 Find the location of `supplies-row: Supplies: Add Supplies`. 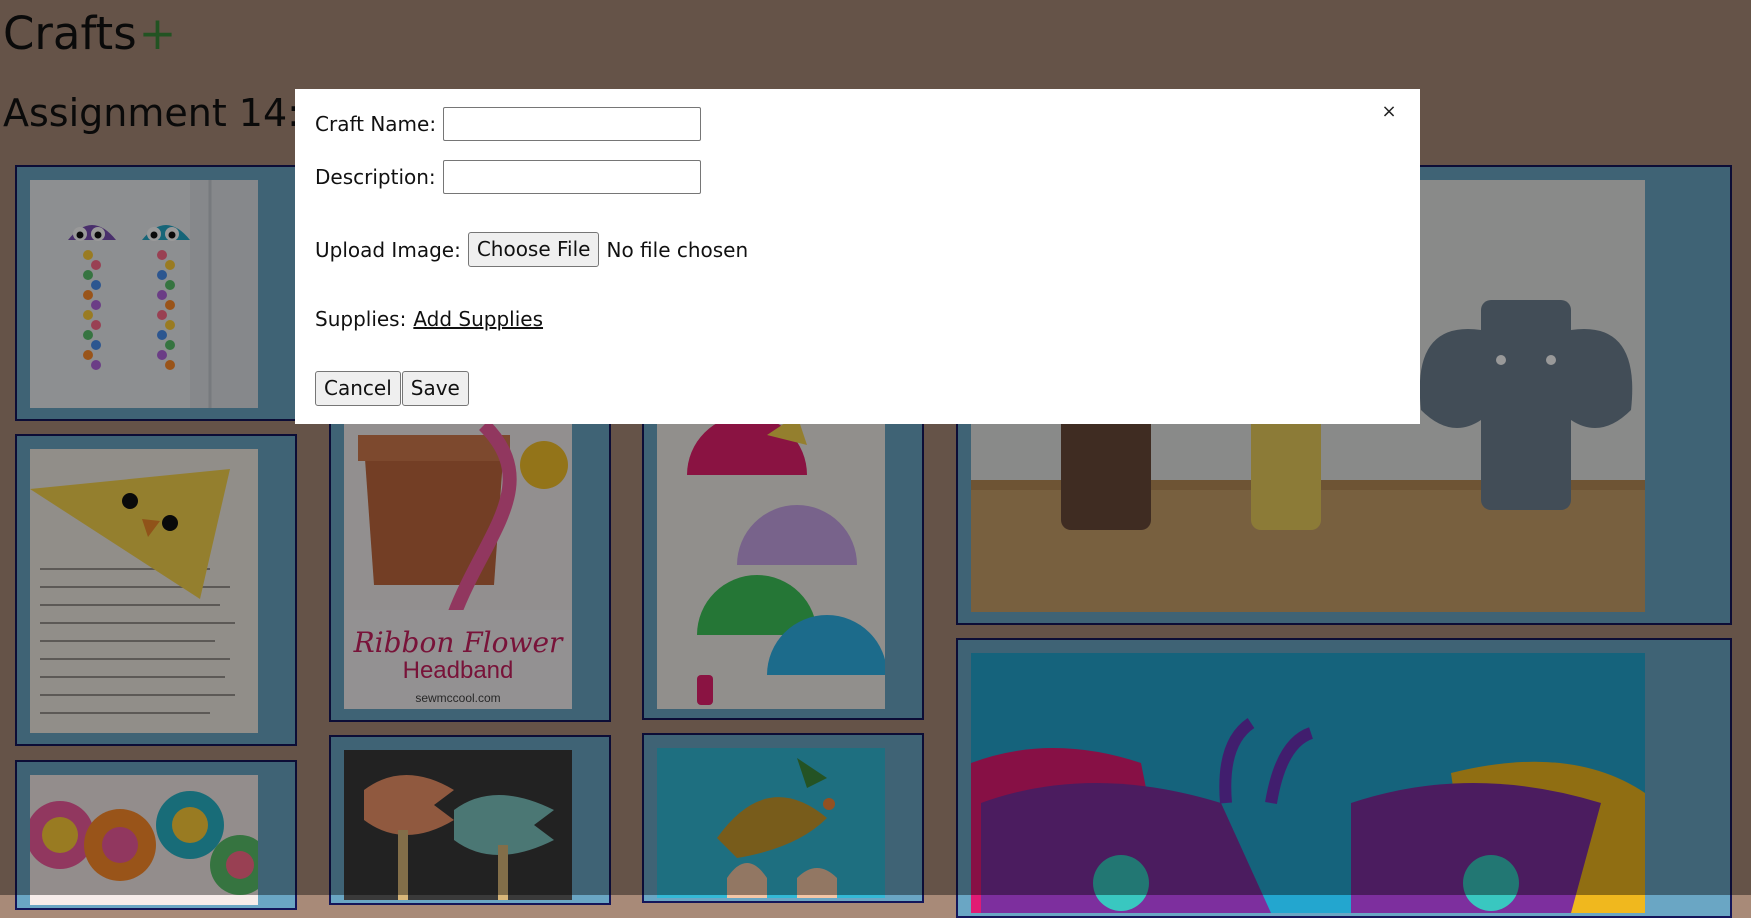

supplies-row: Supplies: Add Supplies is located at coordinates (429, 319).